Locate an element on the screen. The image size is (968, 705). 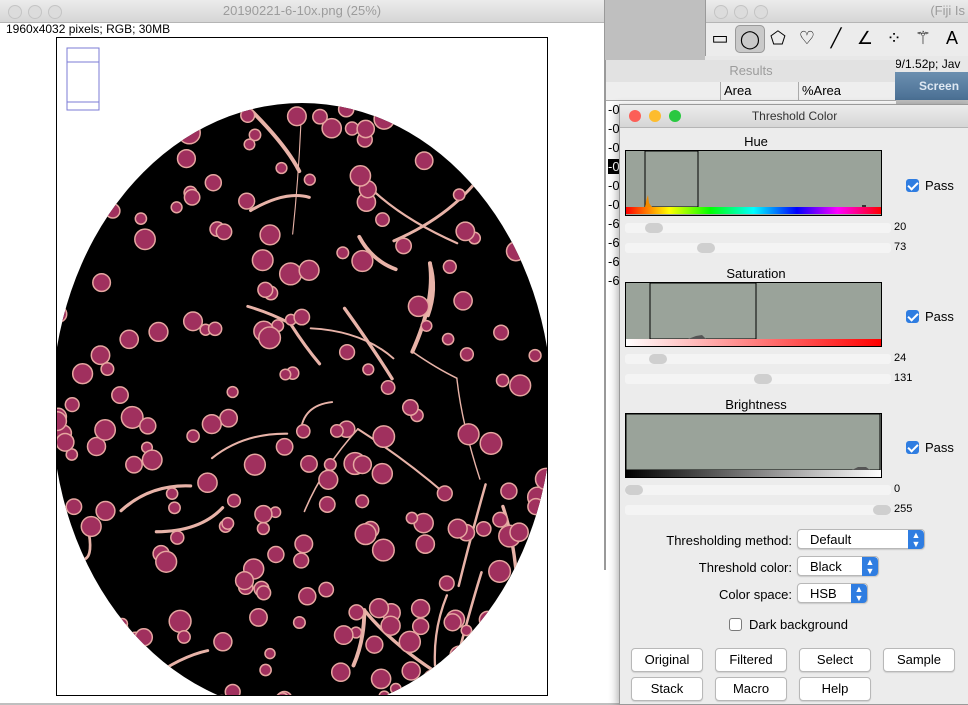
oval-tool-icon: ◯ is located at coordinates (750, 39).